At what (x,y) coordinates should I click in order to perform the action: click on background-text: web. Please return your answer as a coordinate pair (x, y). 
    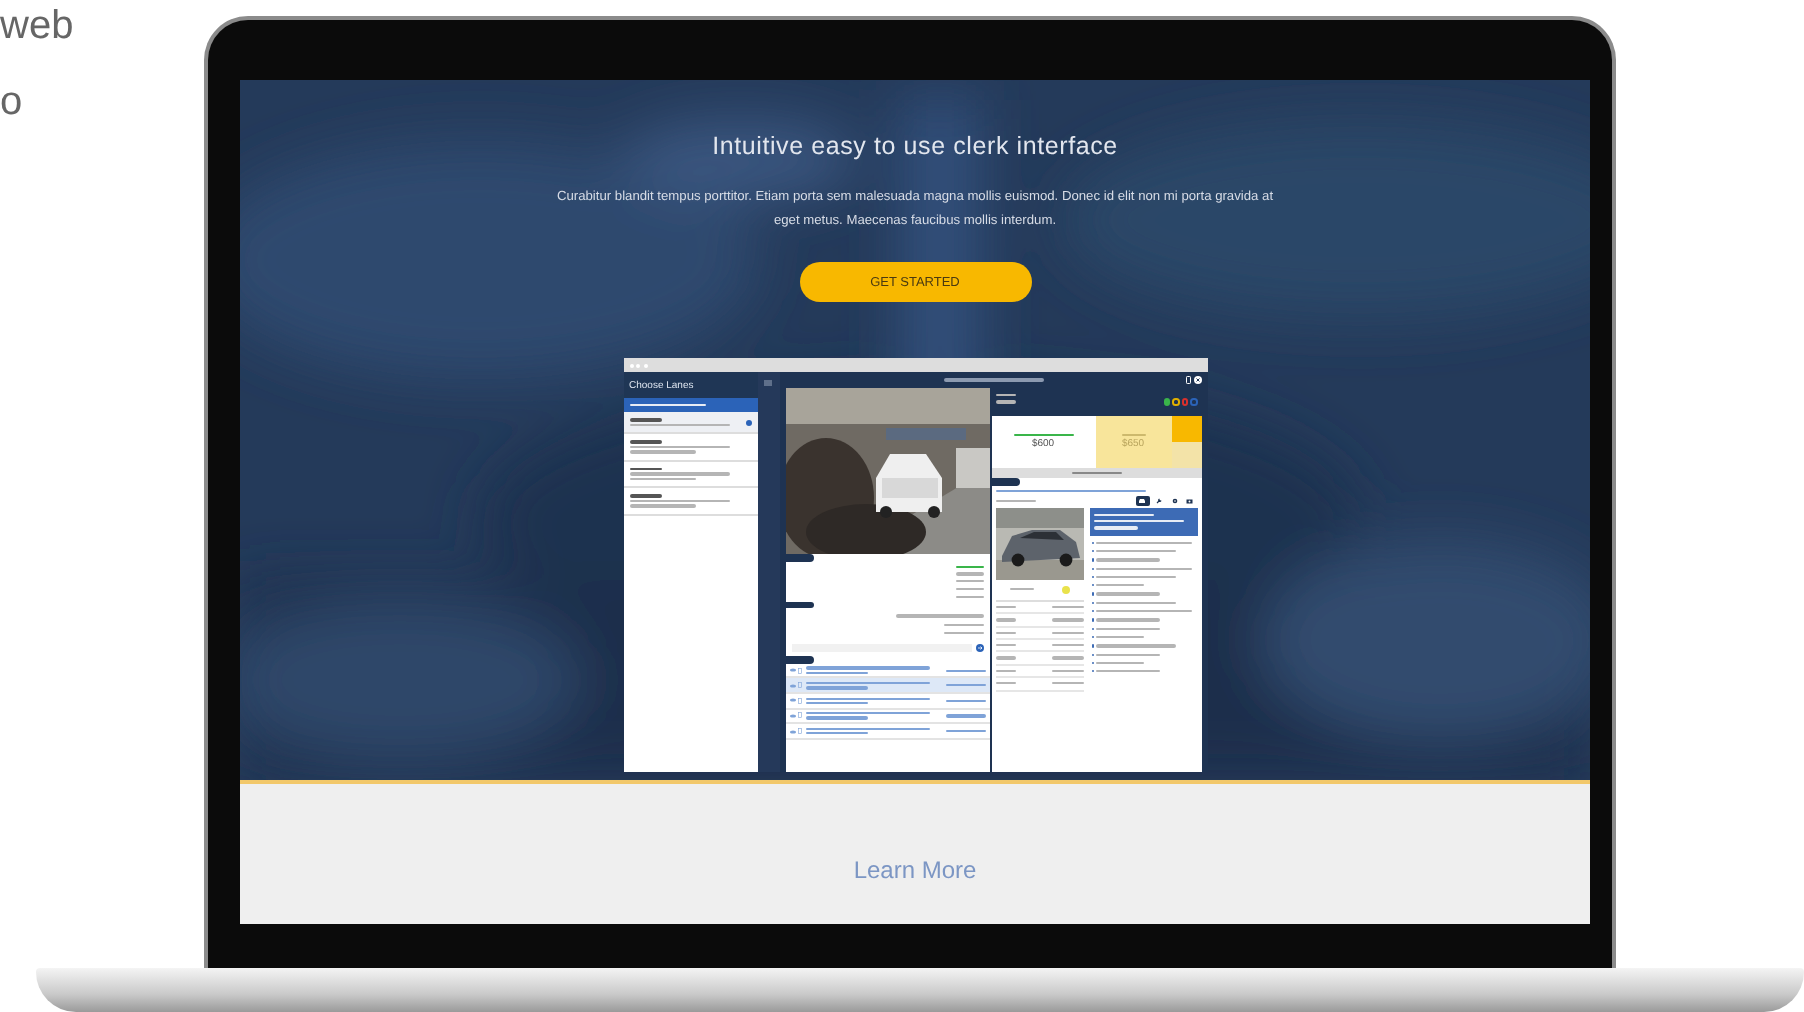
    Looking at the image, I should click on (37, 26).